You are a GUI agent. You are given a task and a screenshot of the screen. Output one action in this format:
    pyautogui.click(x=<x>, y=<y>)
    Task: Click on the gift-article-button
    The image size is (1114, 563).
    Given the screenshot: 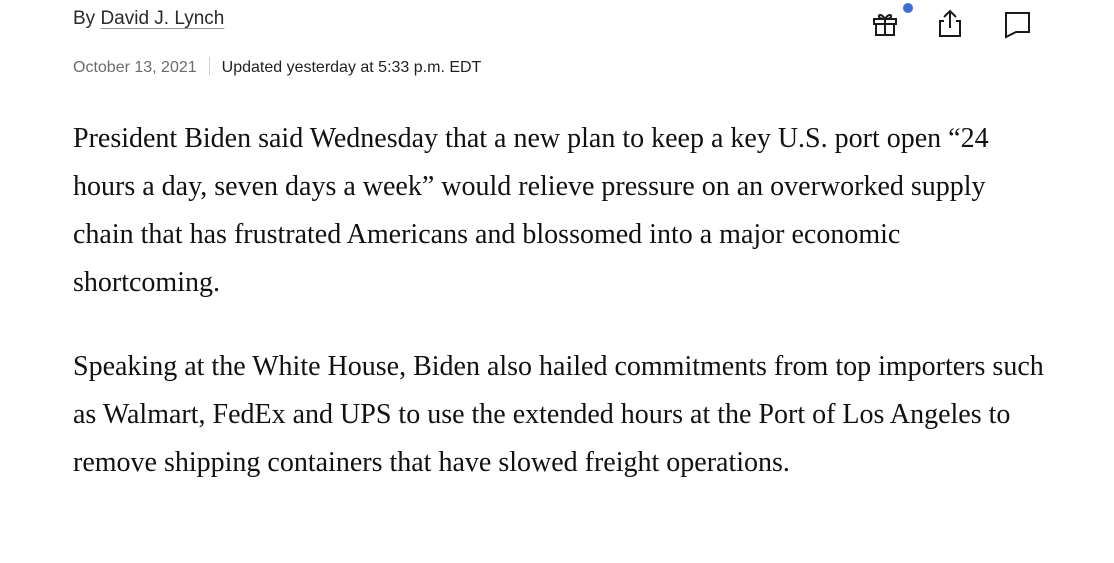 What is the action you would take?
    pyautogui.click(x=885, y=24)
    